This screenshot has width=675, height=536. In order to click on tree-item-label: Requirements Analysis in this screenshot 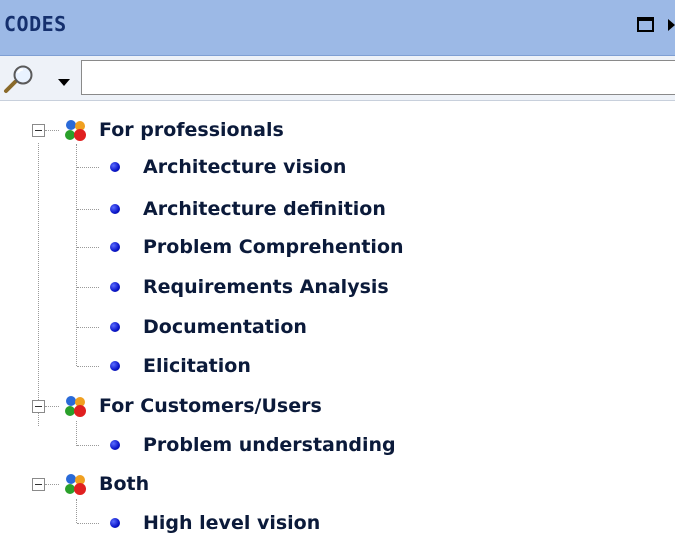, I will do `click(266, 287)`.